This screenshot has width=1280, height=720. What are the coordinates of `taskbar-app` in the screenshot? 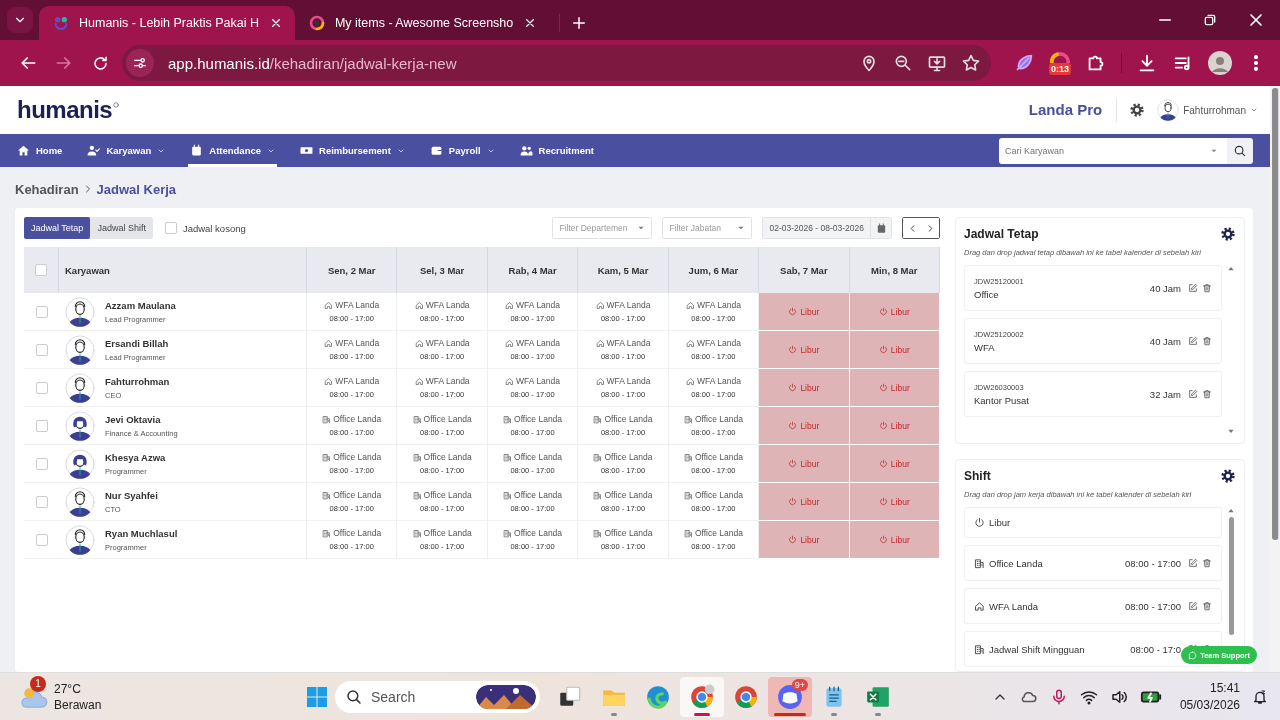 It's located at (702, 696).